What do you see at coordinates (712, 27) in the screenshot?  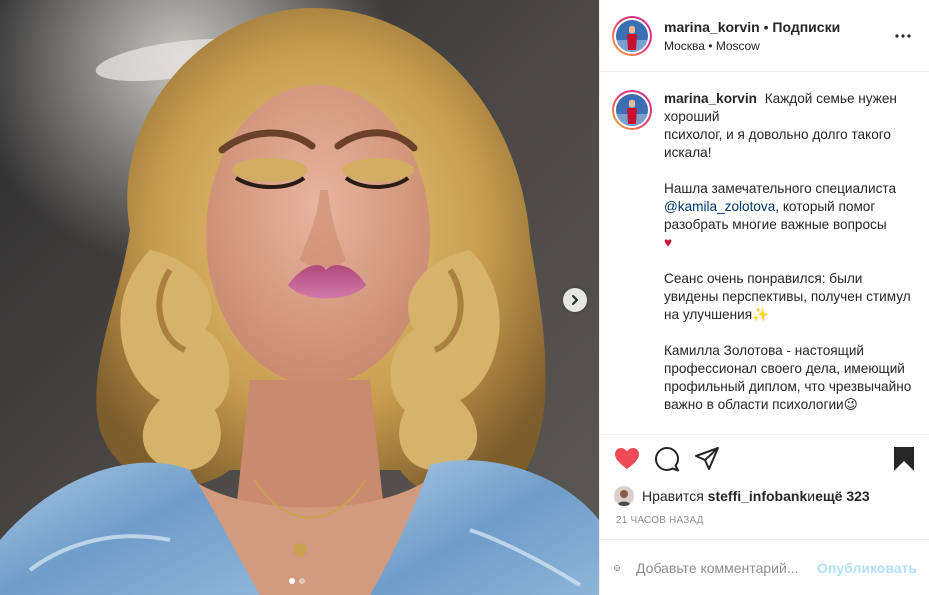 I see `author-username: marina_korvin` at bounding box center [712, 27].